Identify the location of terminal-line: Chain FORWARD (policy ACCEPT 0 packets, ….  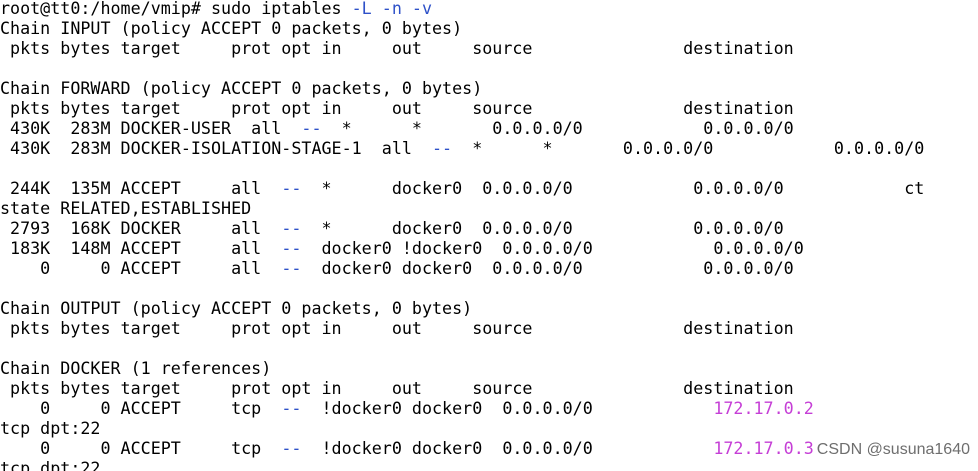
(489, 88).